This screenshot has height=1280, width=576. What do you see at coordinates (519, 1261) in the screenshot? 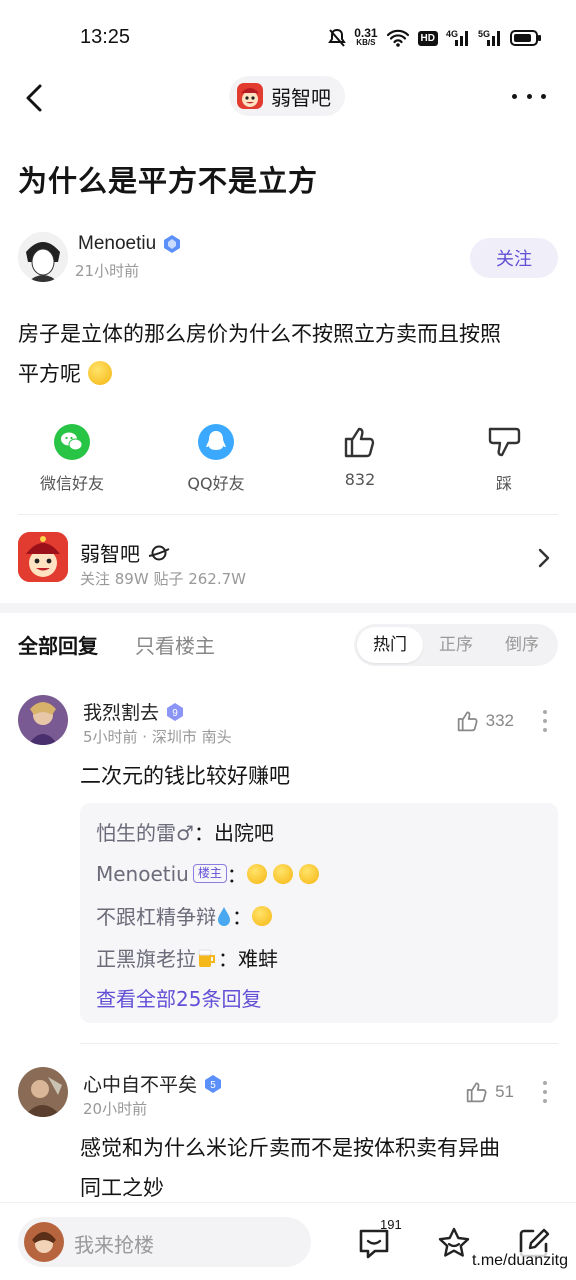
I see `watermark: t.me/duanzitg` at bounding box center [519, 1261].